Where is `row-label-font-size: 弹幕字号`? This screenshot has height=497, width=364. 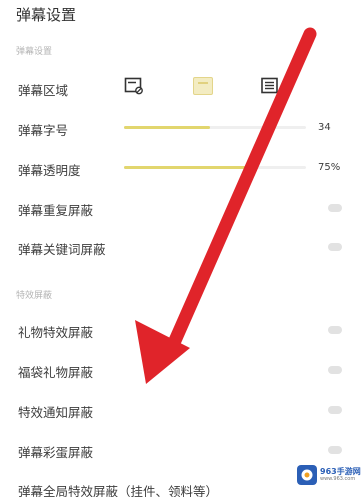 row-label-font-size: 弹幕字号 is located at coordinates (43, 130).